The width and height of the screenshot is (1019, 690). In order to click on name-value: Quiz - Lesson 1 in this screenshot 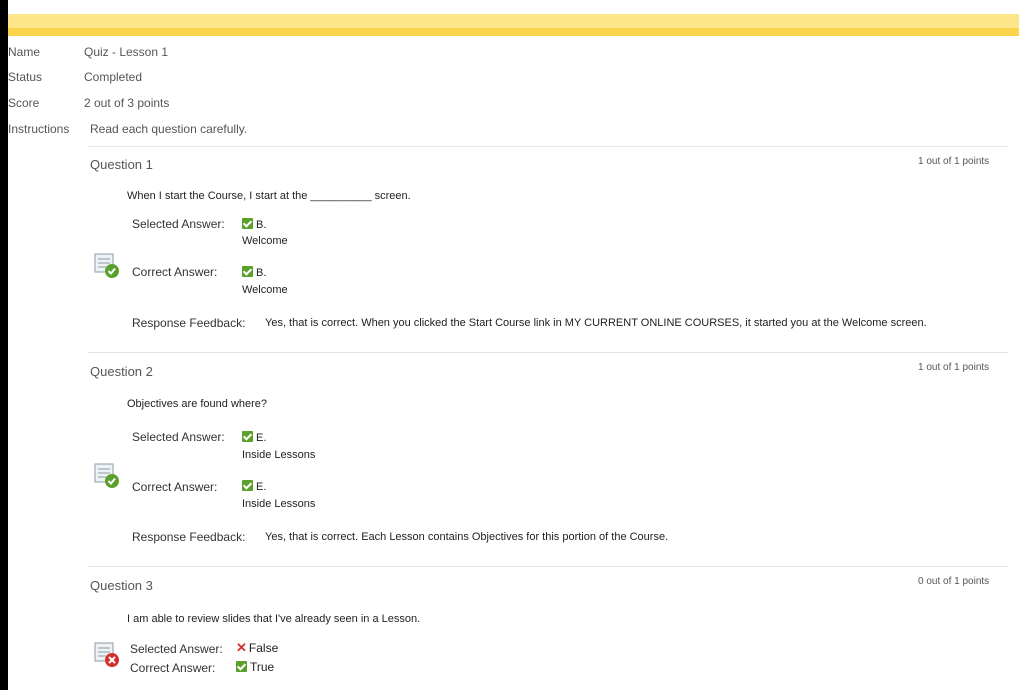, I will do `click(126, 52)`.